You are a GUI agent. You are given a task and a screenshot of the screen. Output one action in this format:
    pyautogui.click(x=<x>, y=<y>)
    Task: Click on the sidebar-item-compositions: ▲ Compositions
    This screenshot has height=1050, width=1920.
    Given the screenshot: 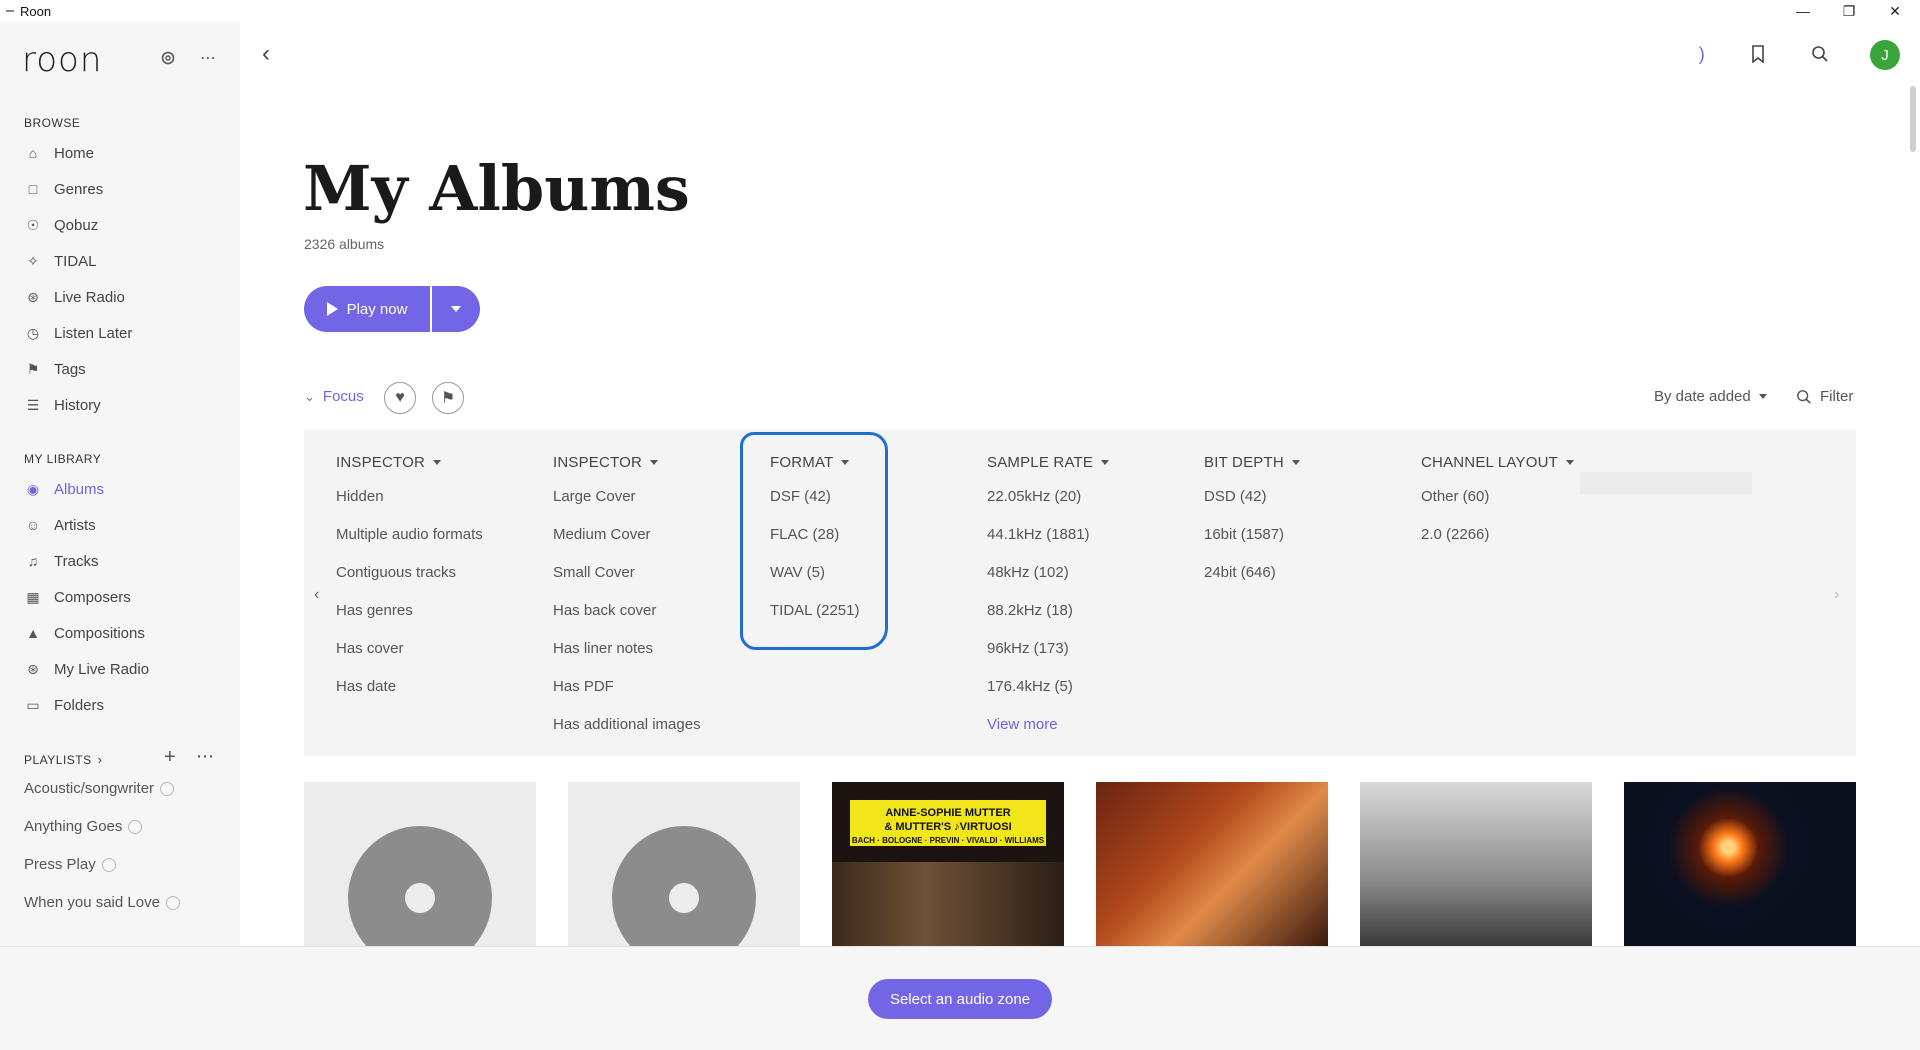 What is the action you would take?
    pyautogui.click(x=129, y=633)
    